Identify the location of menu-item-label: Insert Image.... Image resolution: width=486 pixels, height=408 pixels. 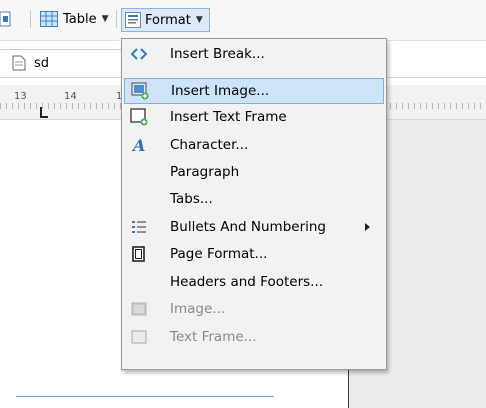
(220, 91).